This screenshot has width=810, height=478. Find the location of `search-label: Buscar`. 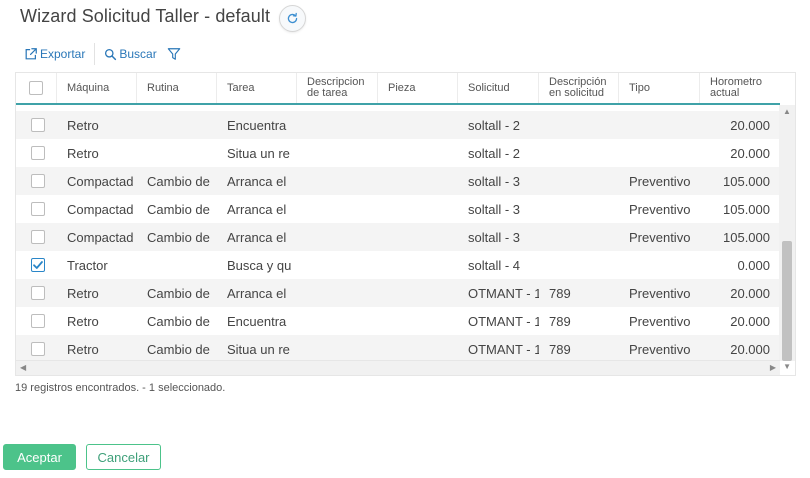

search-label: Buscar is located at coordinates (138, 54).